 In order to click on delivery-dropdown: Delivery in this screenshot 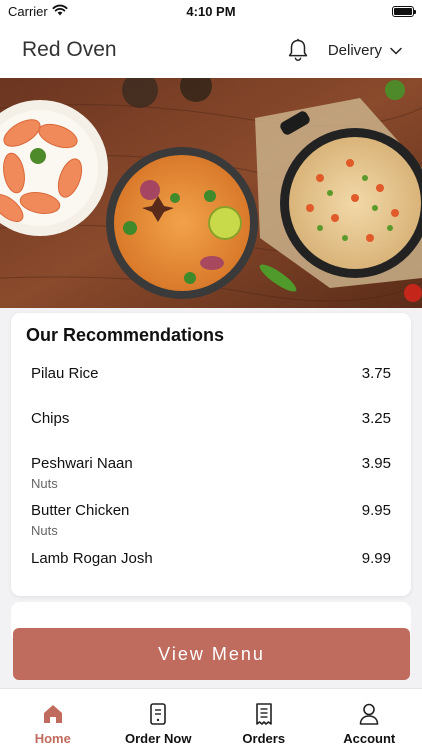, I will do `click(365, 50)`.